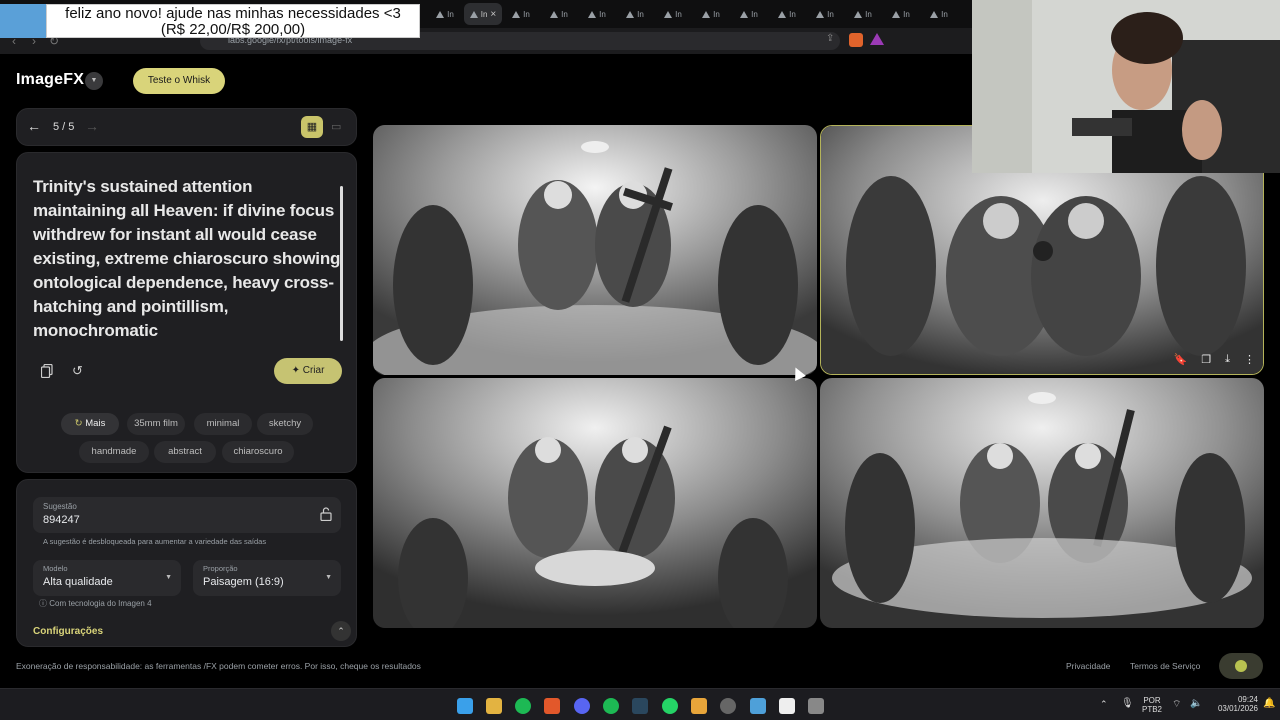 The image size is (1280, 720). I want to click on grid-view-icon: ▦, so click(312, 127).